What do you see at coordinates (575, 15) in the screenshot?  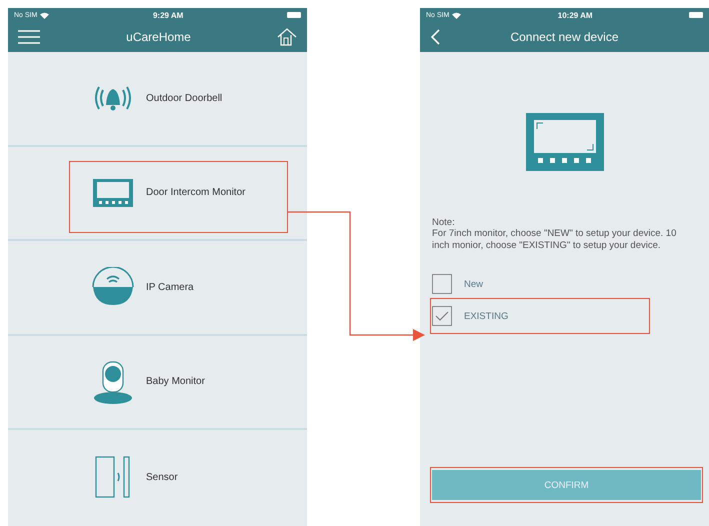 I see `status-time: 10:29 AM` at bounding box center [575, 15].